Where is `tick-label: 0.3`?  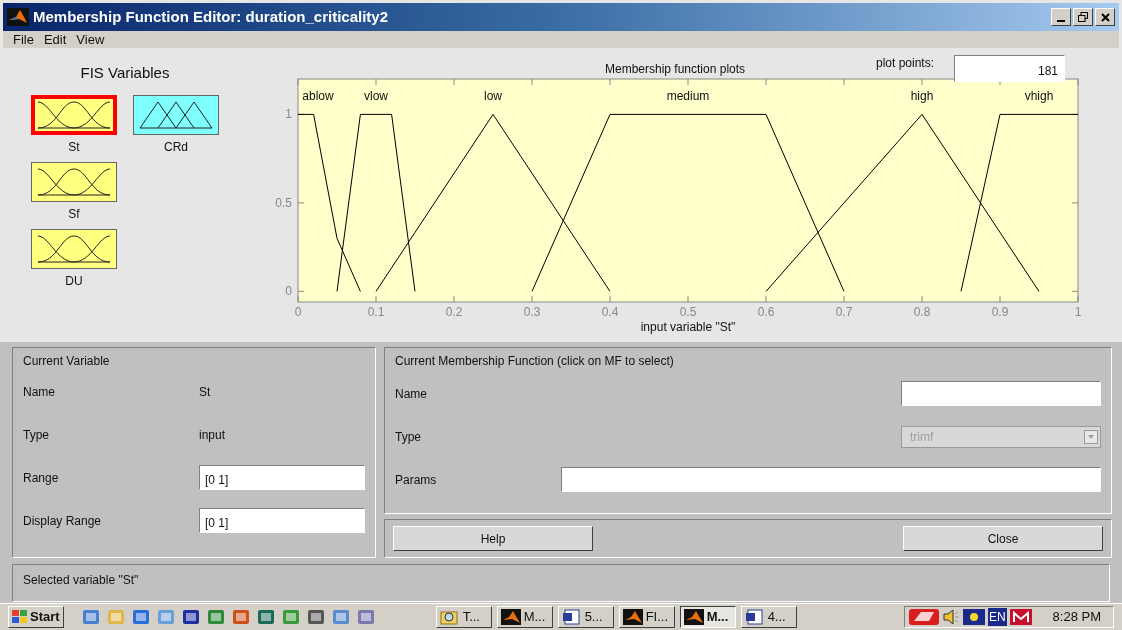 tick-label: 0.3 is located at coordinates (532, 312).